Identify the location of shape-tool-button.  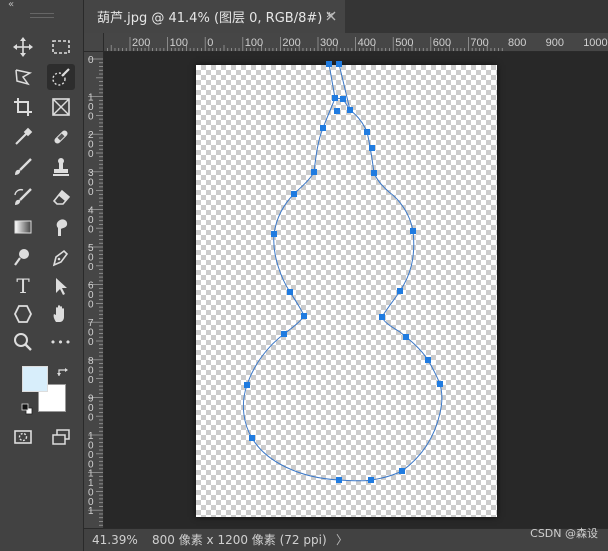
(23, 314).